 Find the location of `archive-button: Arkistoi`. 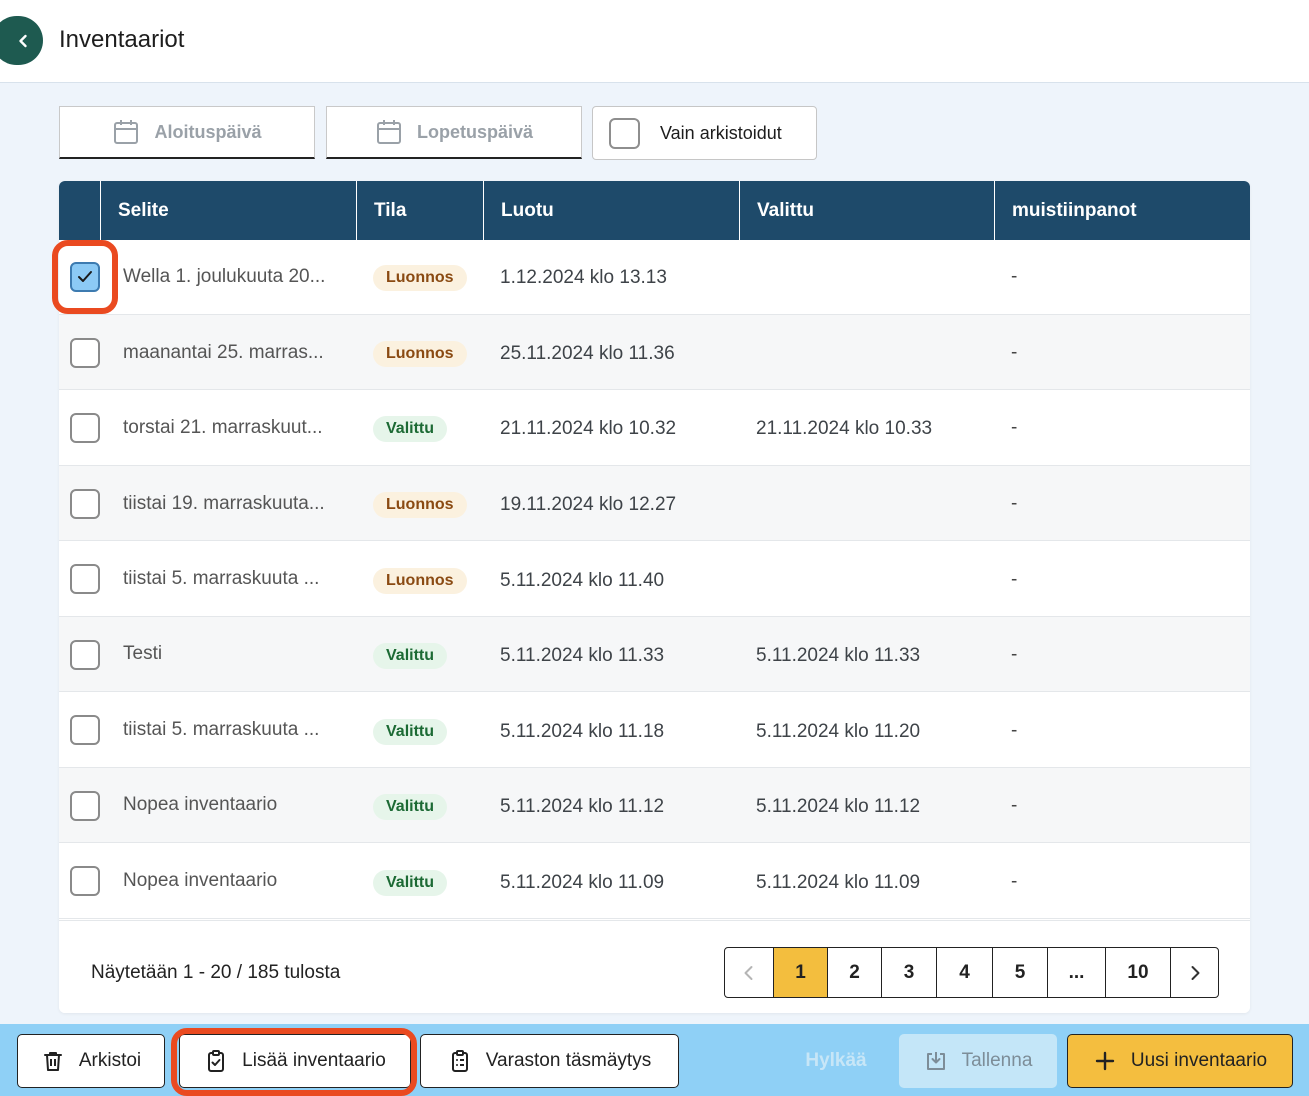

archive-button: Arkistoi is located at coordinates (91, 1061).